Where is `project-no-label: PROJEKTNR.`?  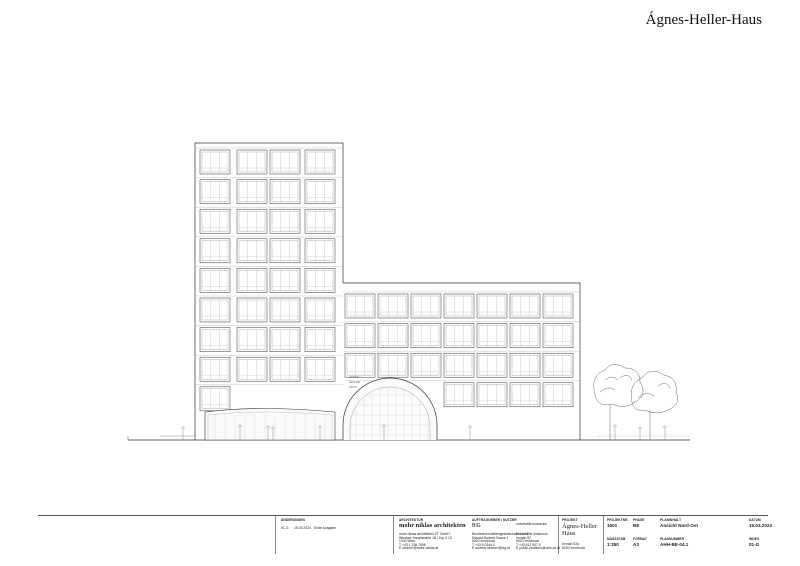 project-no-label: PROJEKTNR. is located at coordinates (618, 520).